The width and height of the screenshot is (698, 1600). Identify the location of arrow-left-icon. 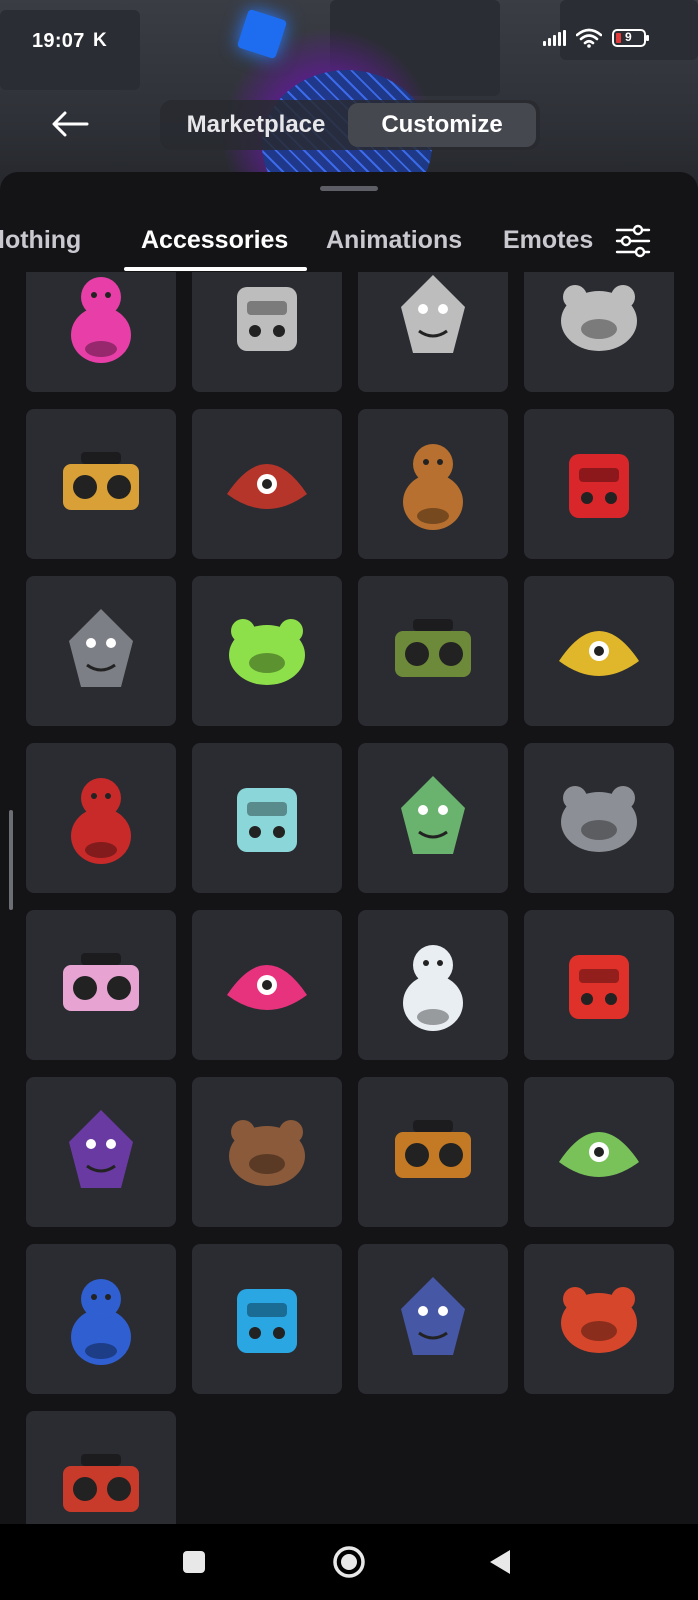
(70, 124).